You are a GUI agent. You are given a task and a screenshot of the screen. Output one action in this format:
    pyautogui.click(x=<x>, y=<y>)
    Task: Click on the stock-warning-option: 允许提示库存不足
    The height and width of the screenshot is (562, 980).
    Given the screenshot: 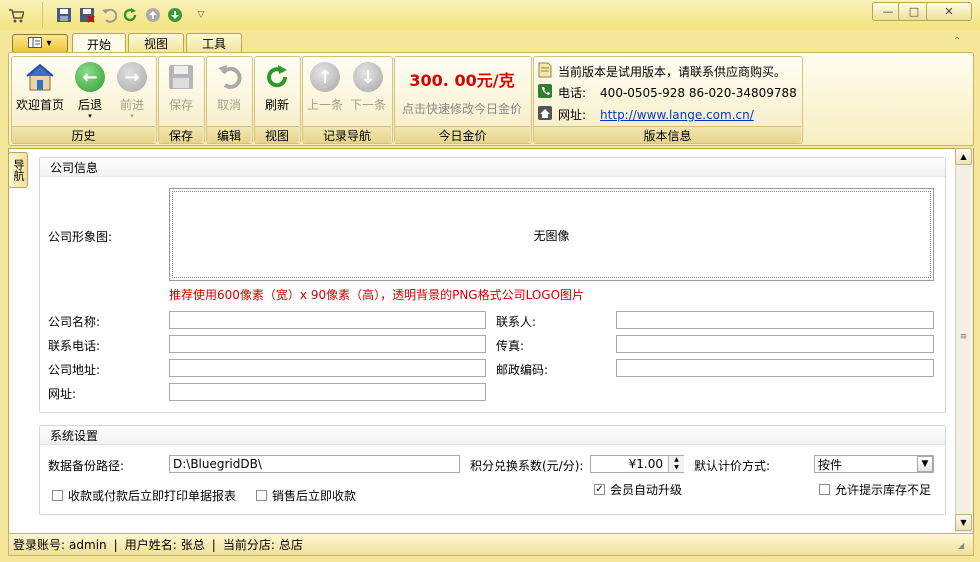 What is the action you would take?
    pyautogui.click(x=875, y=489)
    